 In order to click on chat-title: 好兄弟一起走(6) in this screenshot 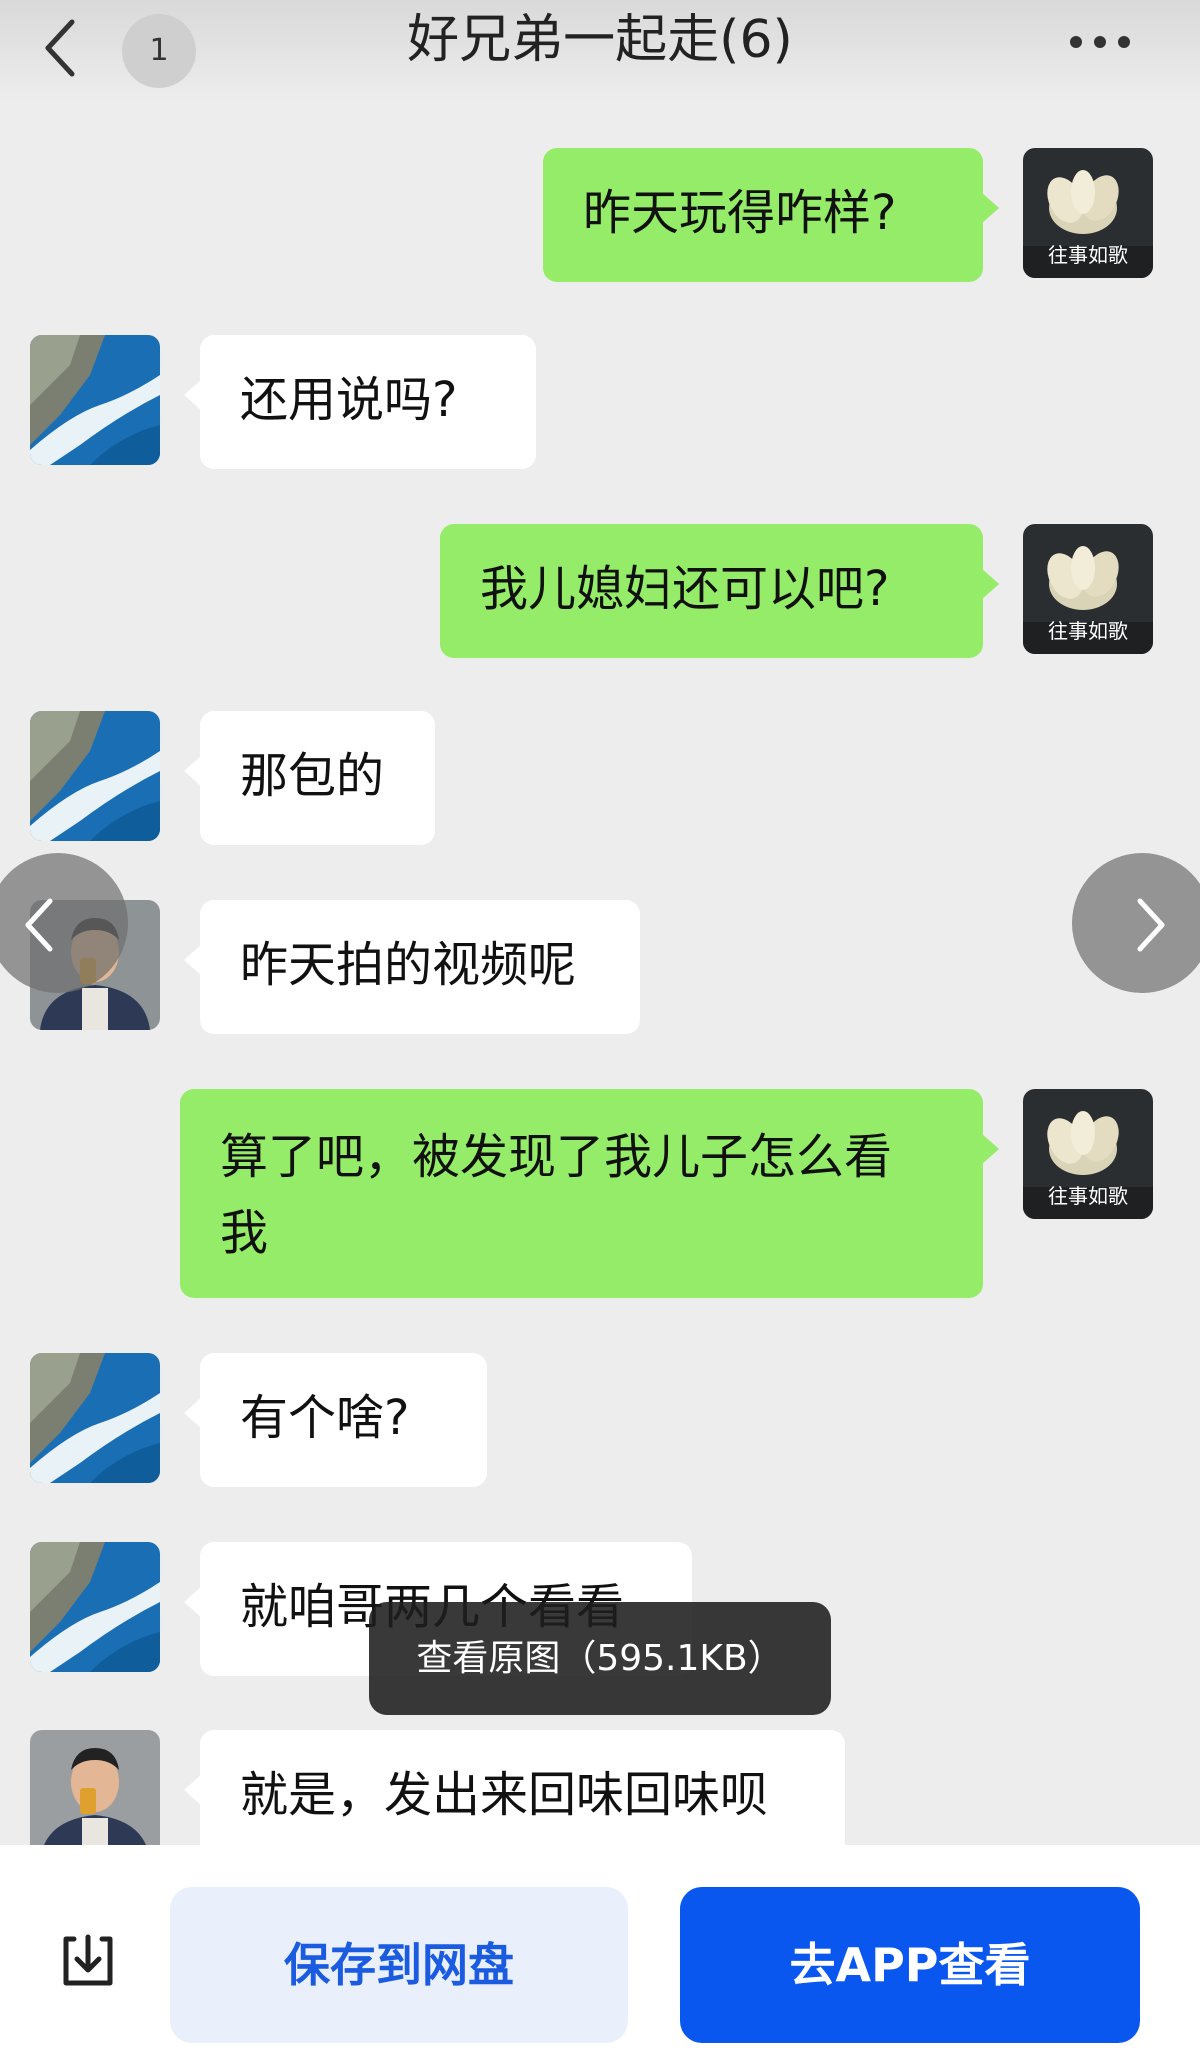, I will do `click(600, 40)`.